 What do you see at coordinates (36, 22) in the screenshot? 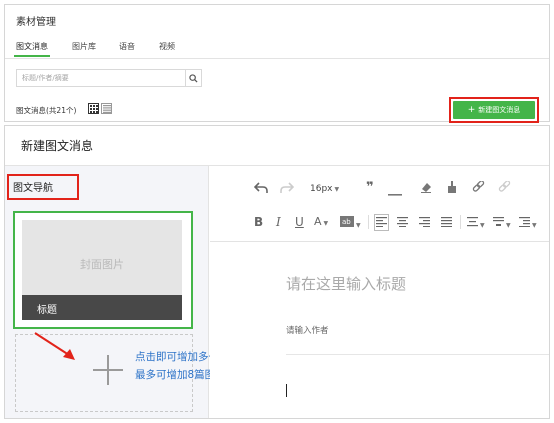
I see `page-title: 素材管理` at bounding box center [36, 22].